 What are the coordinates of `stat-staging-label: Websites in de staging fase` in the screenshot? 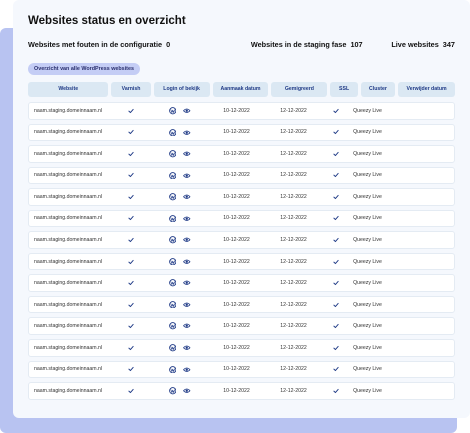 It's located at (298, 44).